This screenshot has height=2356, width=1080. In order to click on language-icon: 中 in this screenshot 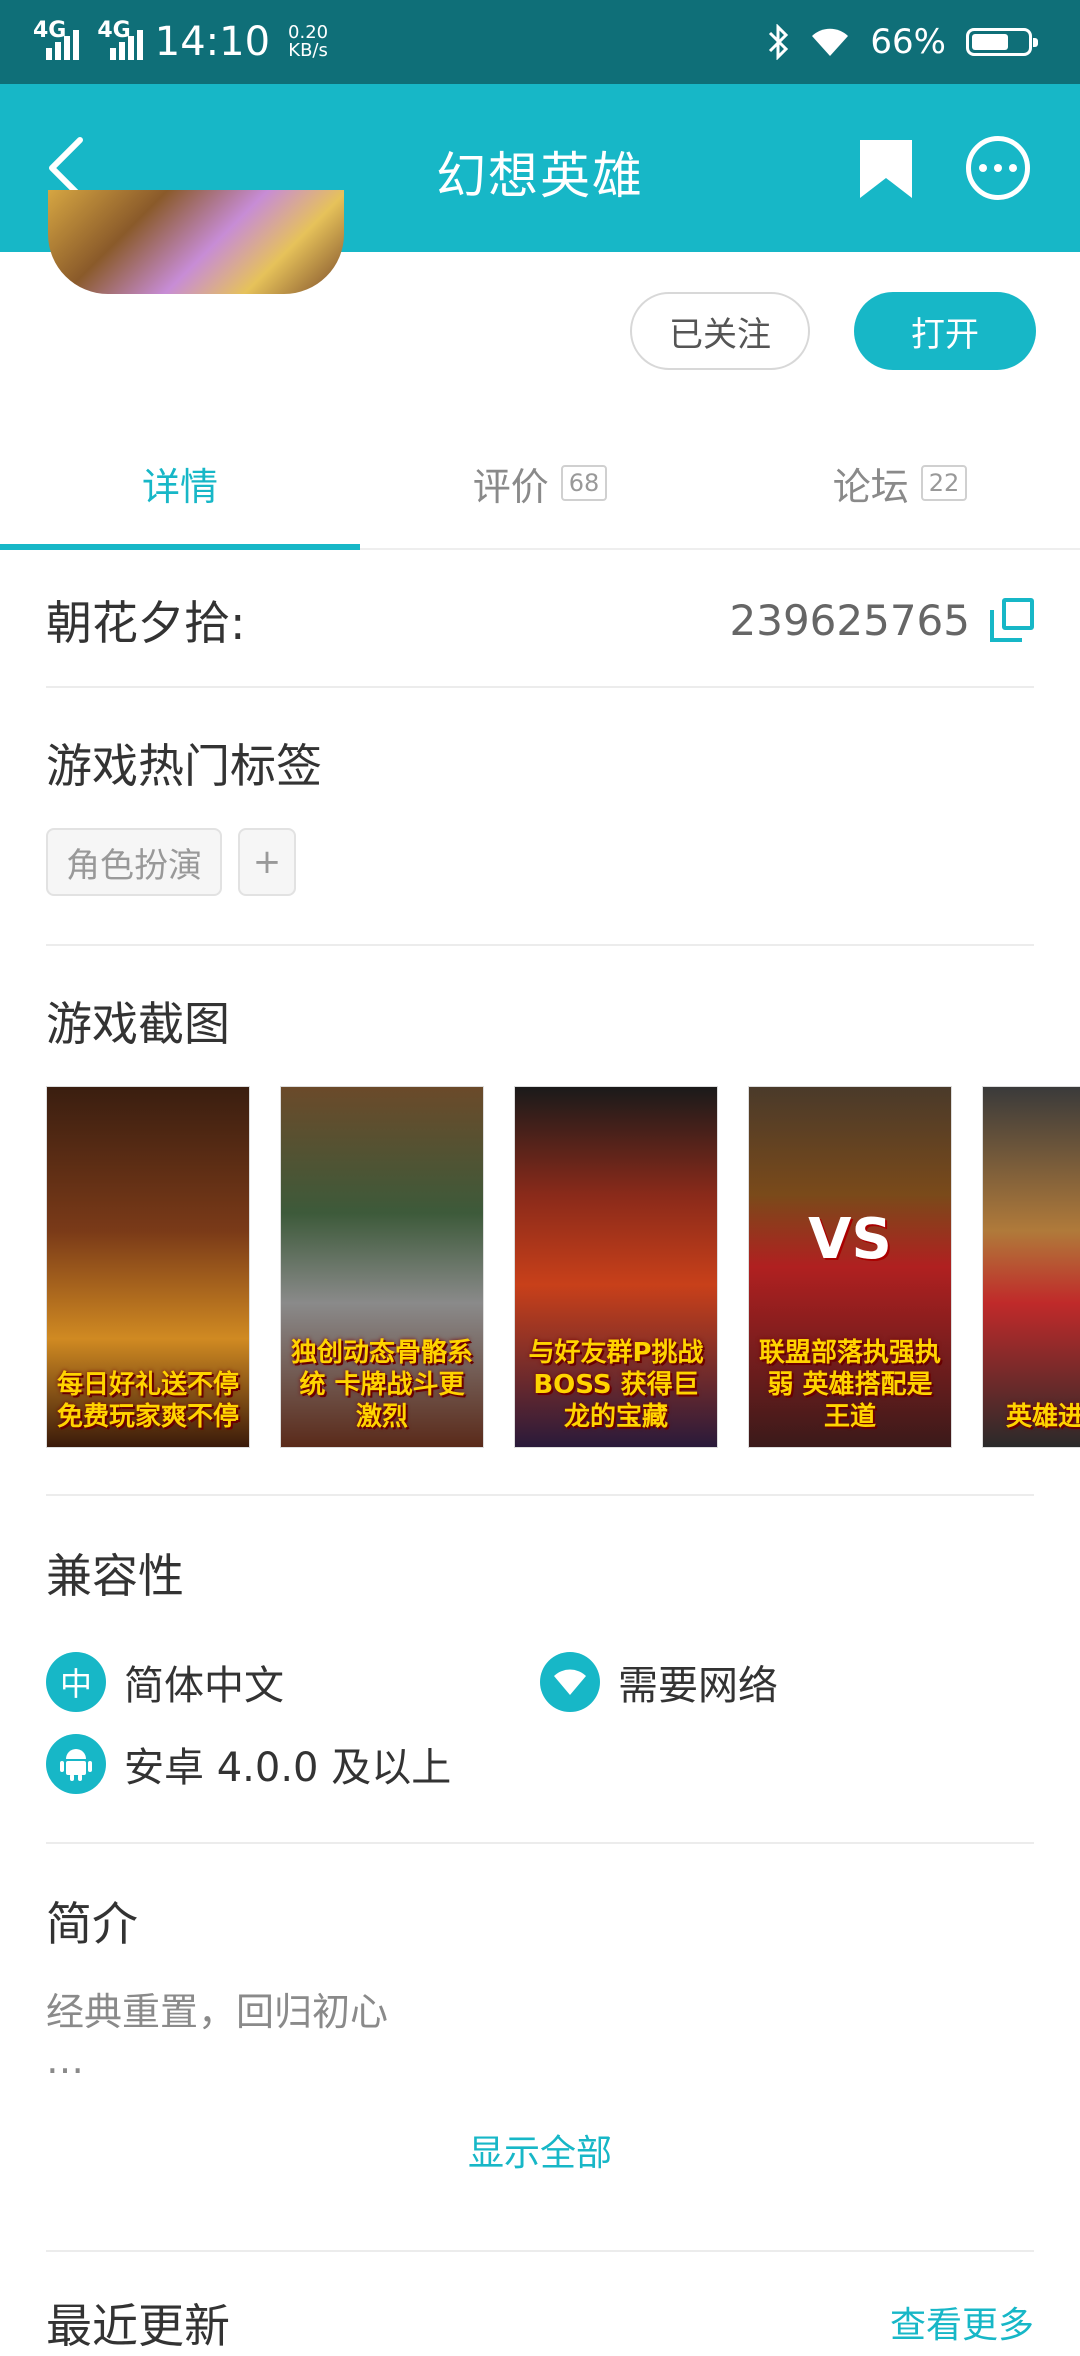, I will do `click(76, 1682)`.